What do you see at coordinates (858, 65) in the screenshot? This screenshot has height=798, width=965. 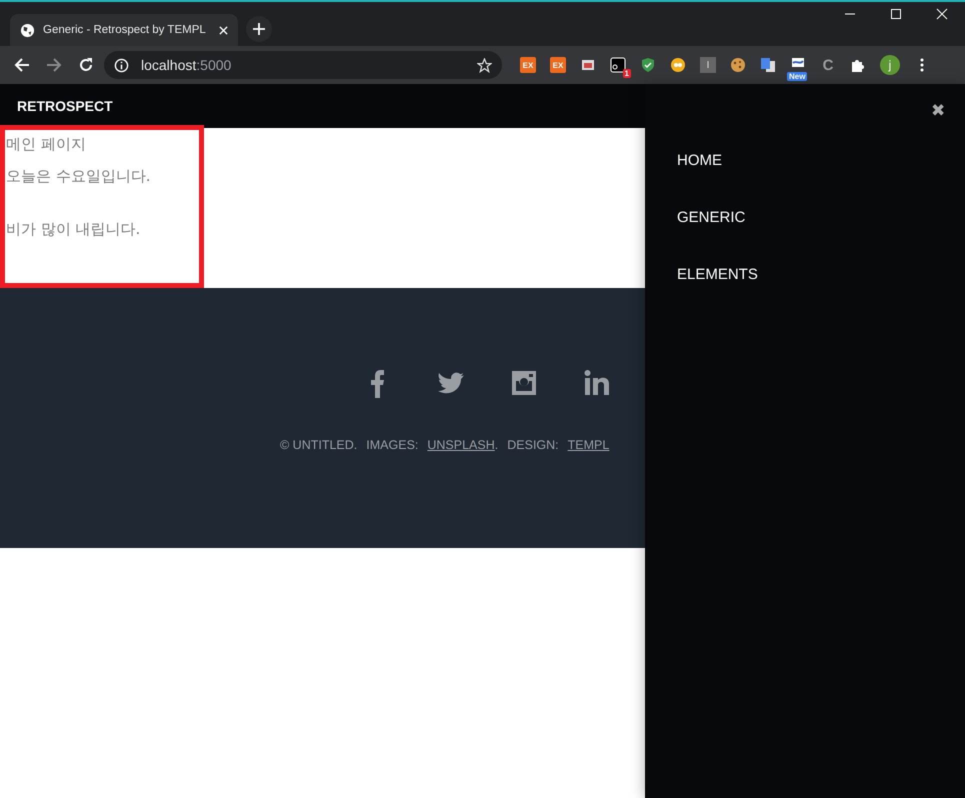 I see `puzzle-icon` at bounding box center [858, 65].